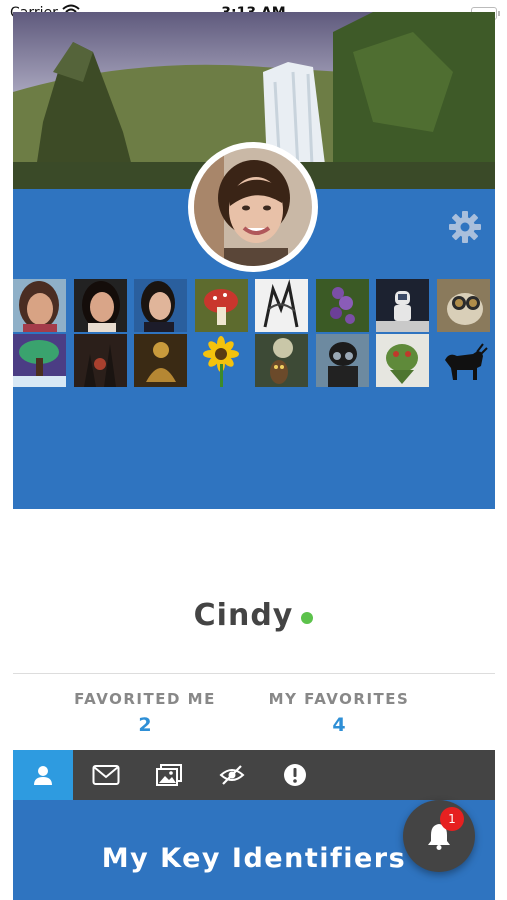 This screenshot has width=507, height=900. I want to click on gallery-thumb-red-mushroom, so click(221, 305).